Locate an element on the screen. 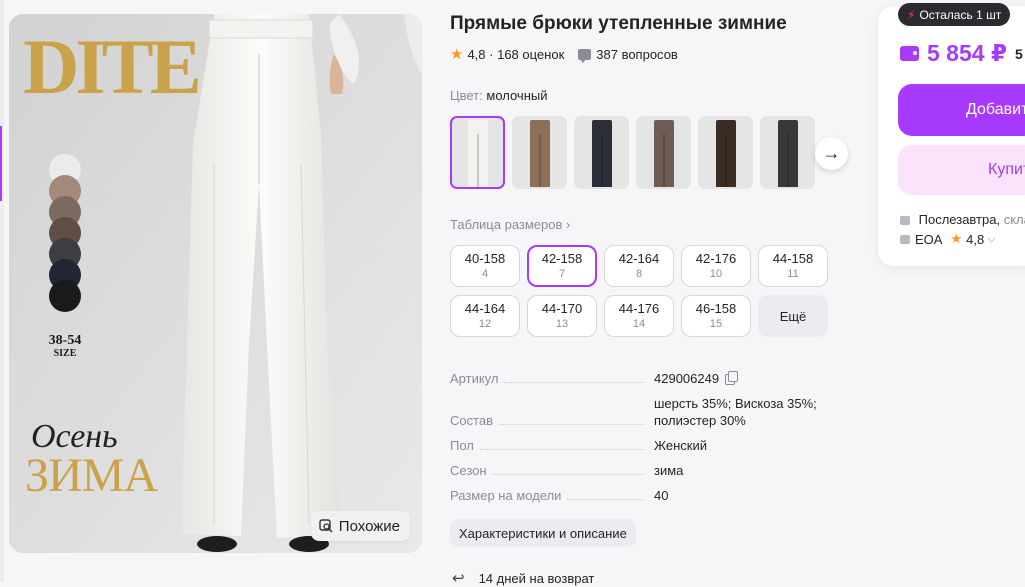  seller-info: EOA ★ 4,8 ⌵ is located at coordinates (948, 239).